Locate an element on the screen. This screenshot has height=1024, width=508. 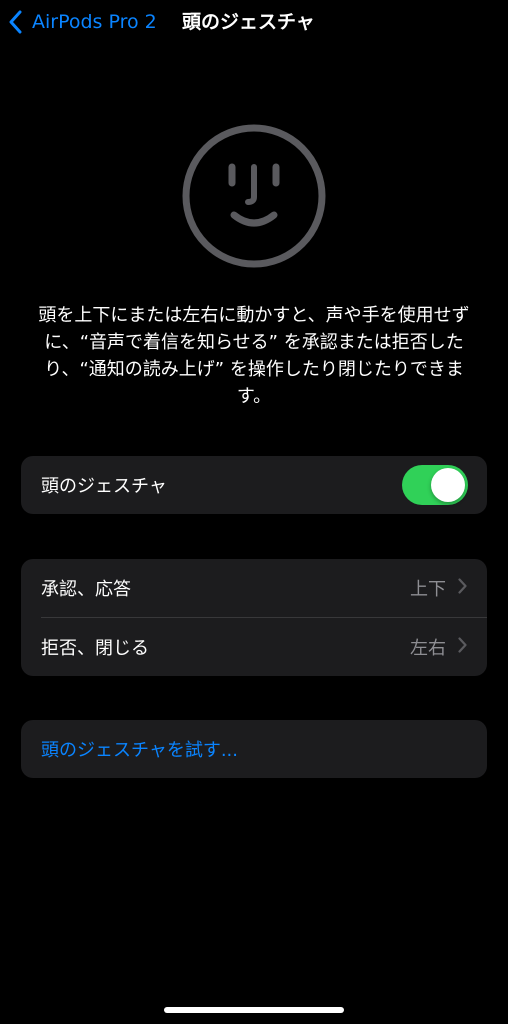
gesture-row-value: 上下 is located at coordinates (428, 589).